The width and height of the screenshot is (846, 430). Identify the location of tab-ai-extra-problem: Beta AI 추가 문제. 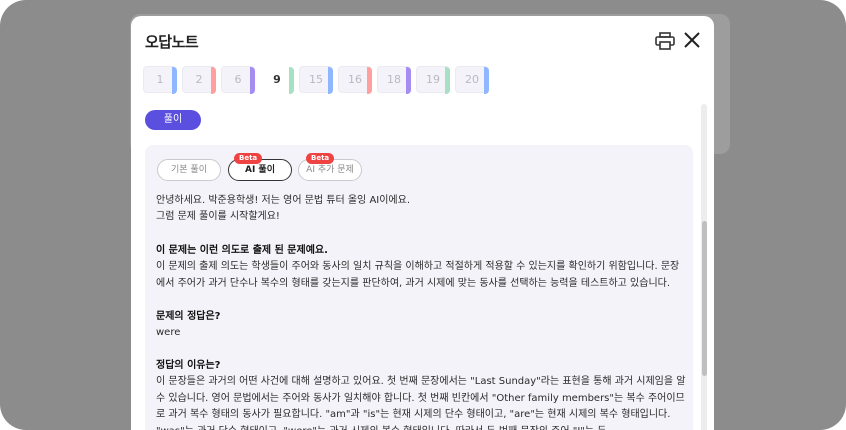
(330, 167).